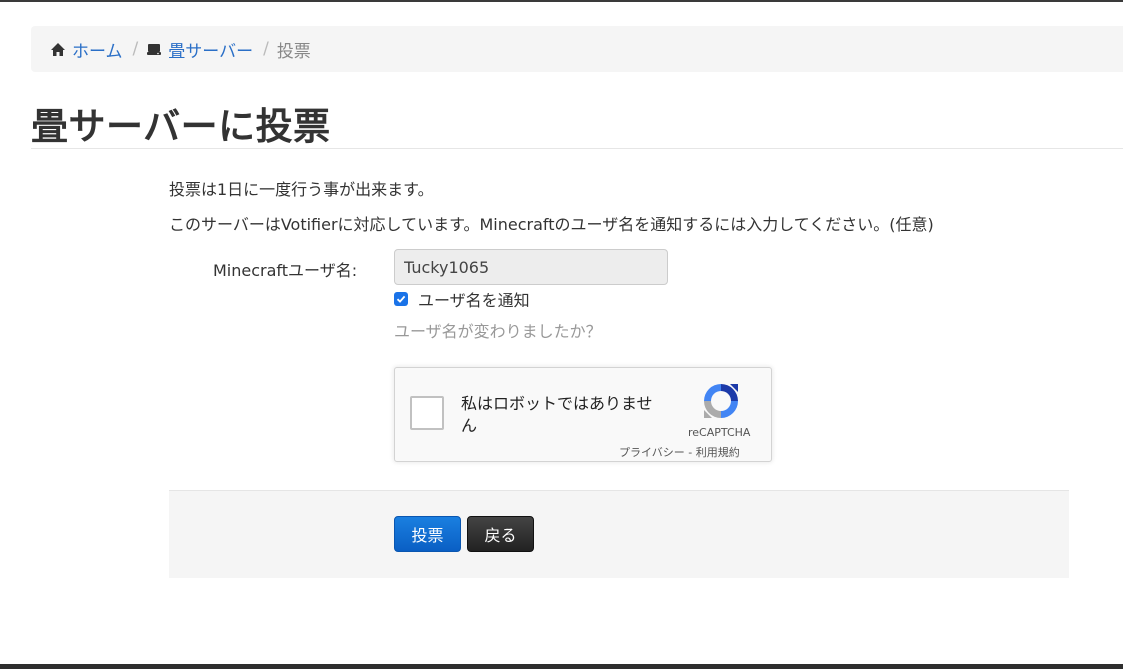 Image resolution: width=1123 pixels, height=669 pixels. I want to click on form-actions: 投票 戻る, so click(619, 534).